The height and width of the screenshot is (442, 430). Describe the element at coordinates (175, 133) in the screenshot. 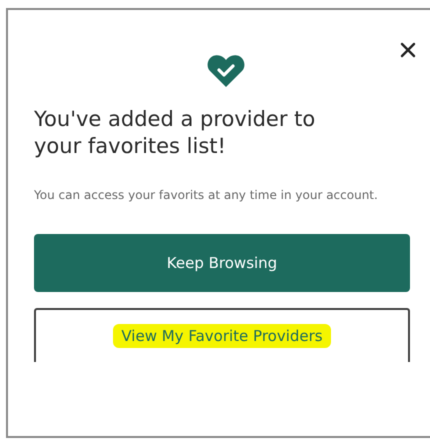

I see `dialog-title: You've added a provider to your favorites list!` at that location.